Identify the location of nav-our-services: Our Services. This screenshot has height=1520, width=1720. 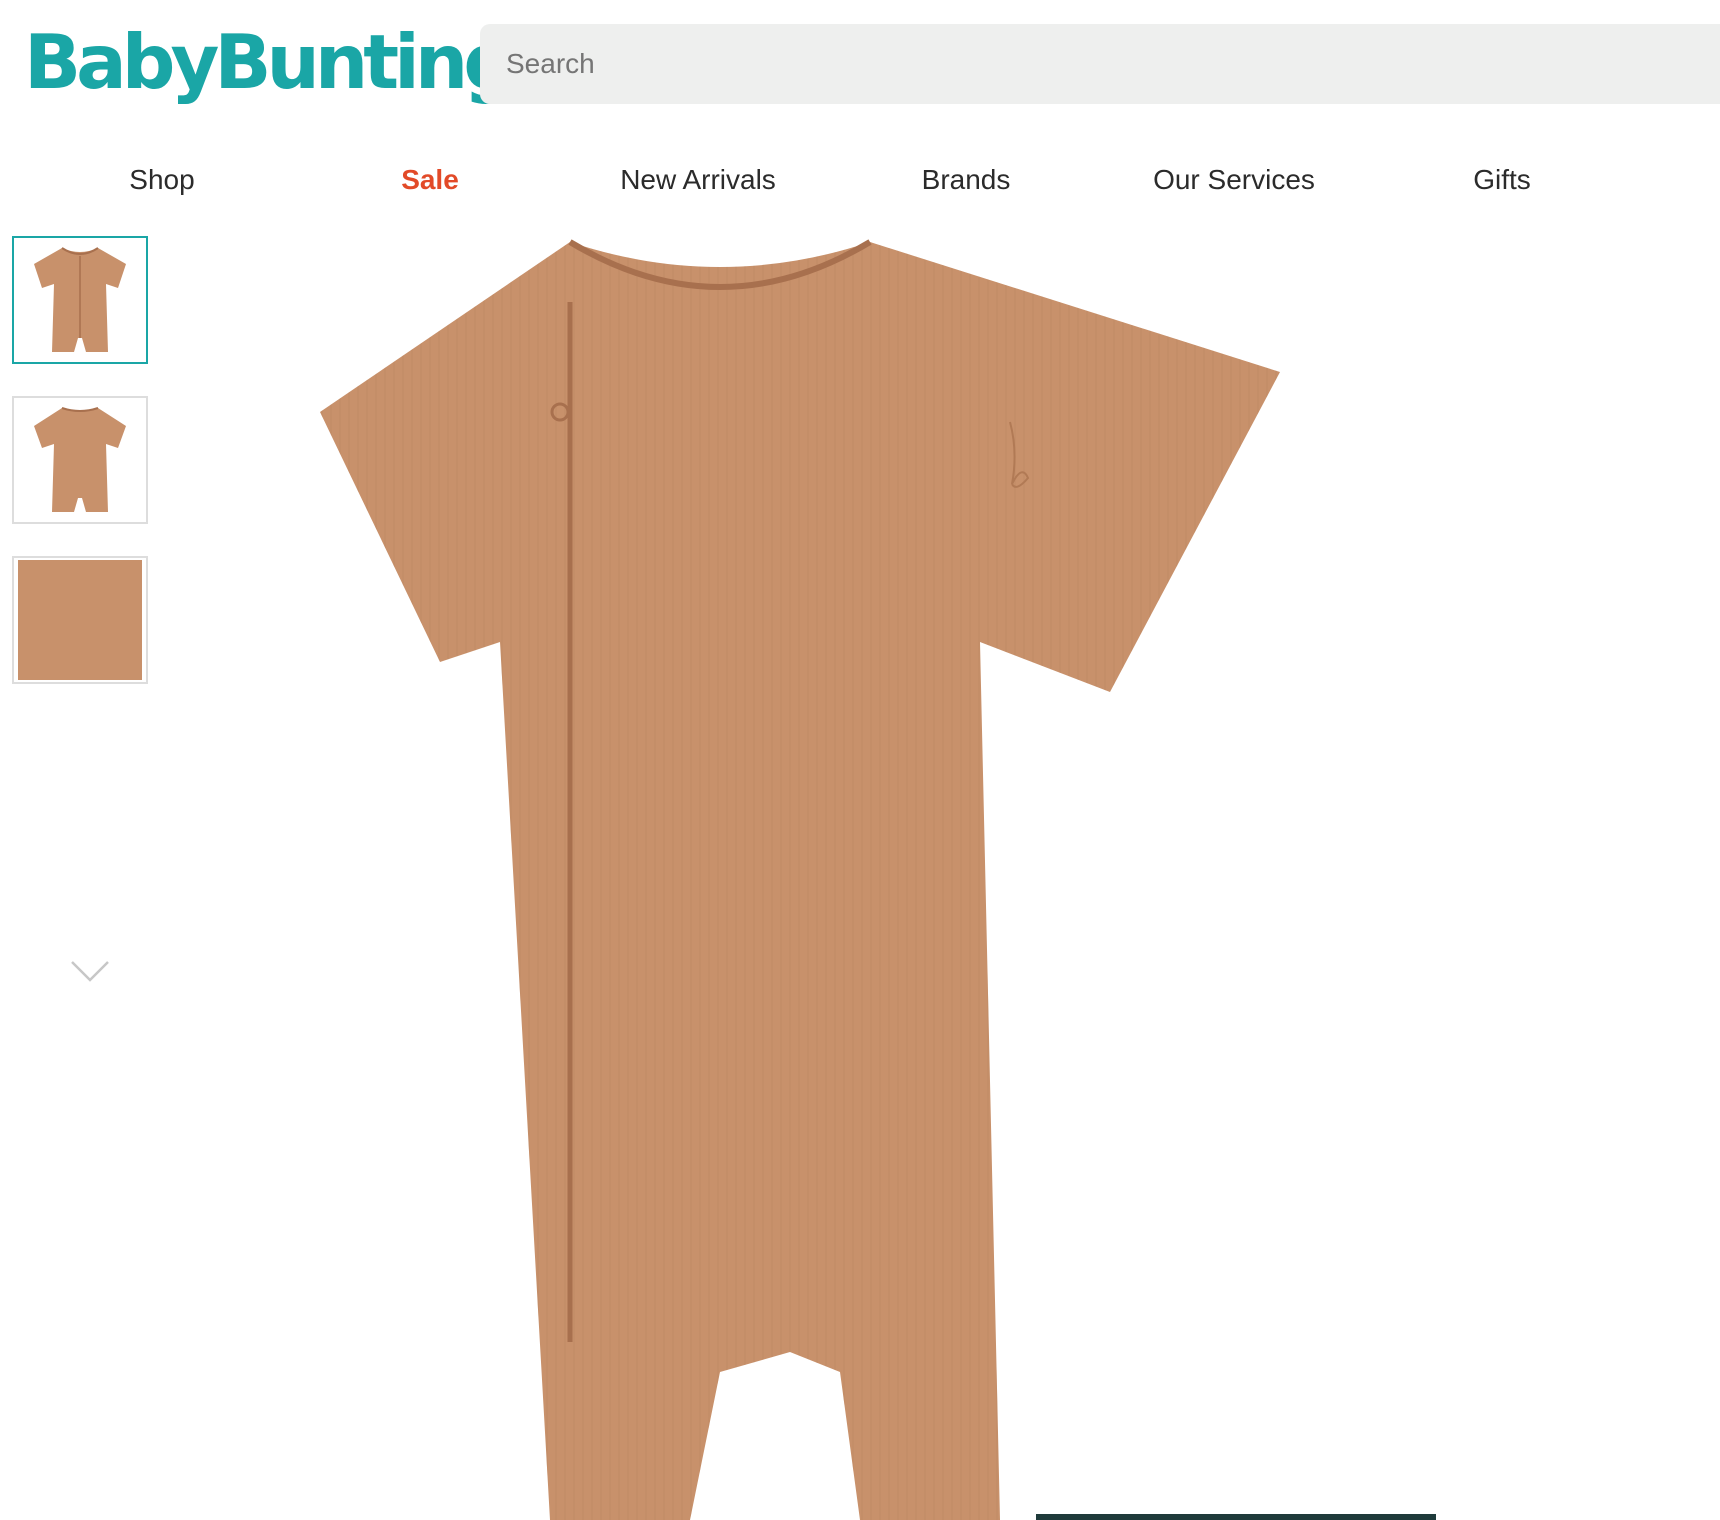
(1234, 180).